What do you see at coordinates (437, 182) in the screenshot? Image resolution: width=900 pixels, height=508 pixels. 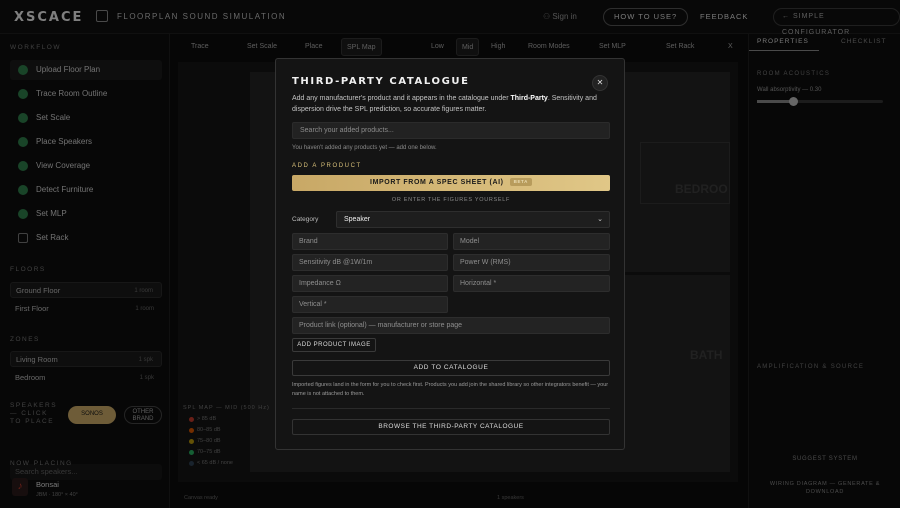 I see `import-label: IMPORT FROM A SPEC SHEET (AI)` at bounding box center [437, 182].